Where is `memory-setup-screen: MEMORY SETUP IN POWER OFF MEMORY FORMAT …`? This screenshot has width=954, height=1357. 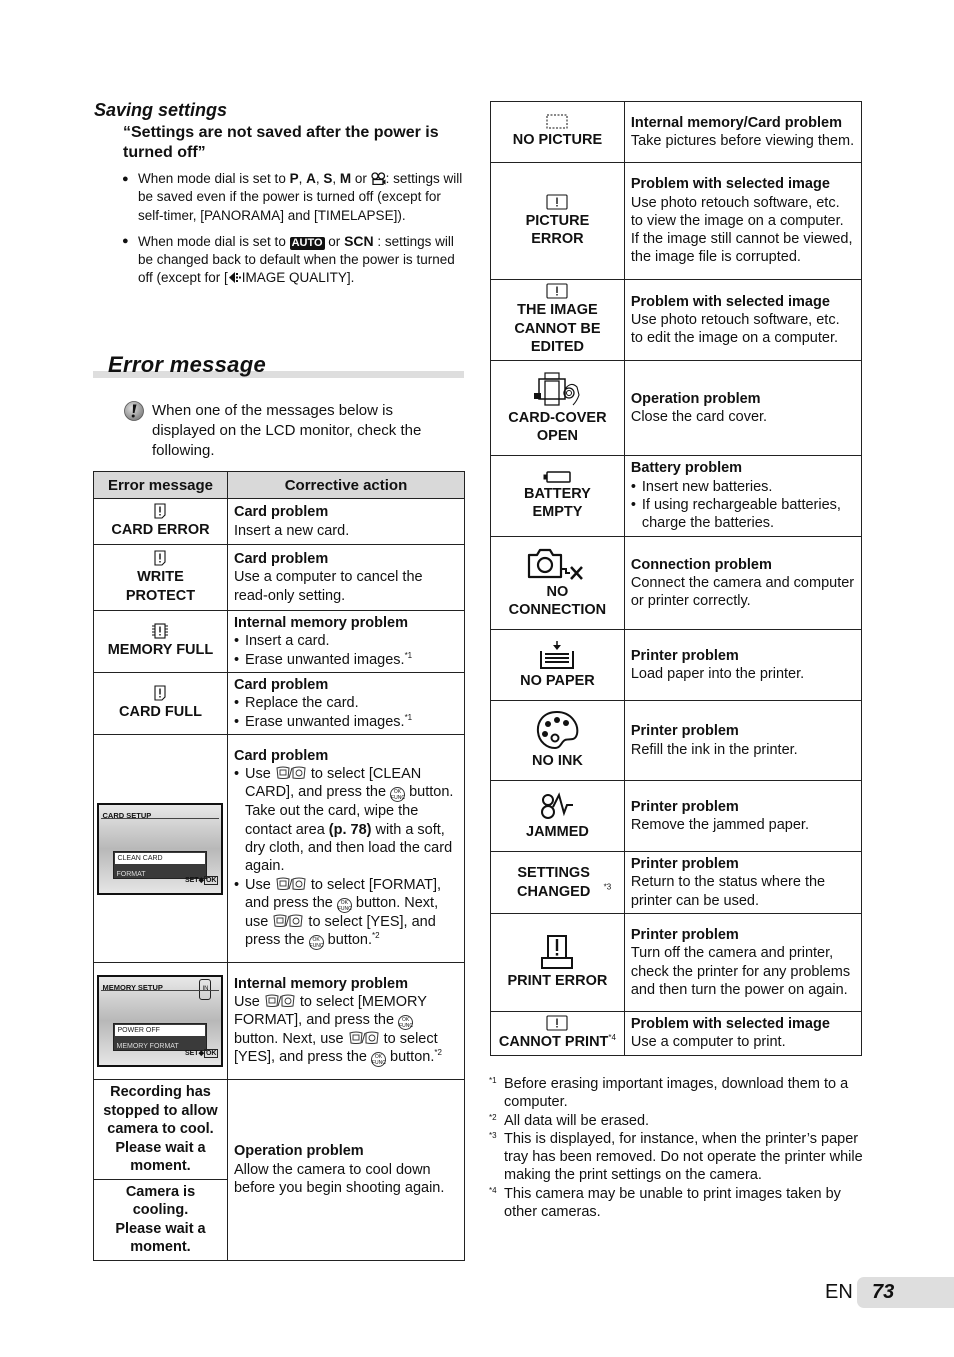
memory-setup-screen: MEMORY SETUP IN POWER OFF MEMORY FORMAT … is located at coordinates (160, 1021).